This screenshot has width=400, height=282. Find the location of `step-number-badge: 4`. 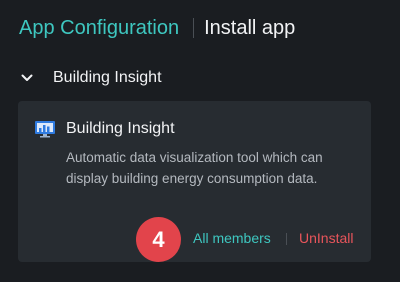

step-number-badge: 4 is located at coordinates (158, 239).